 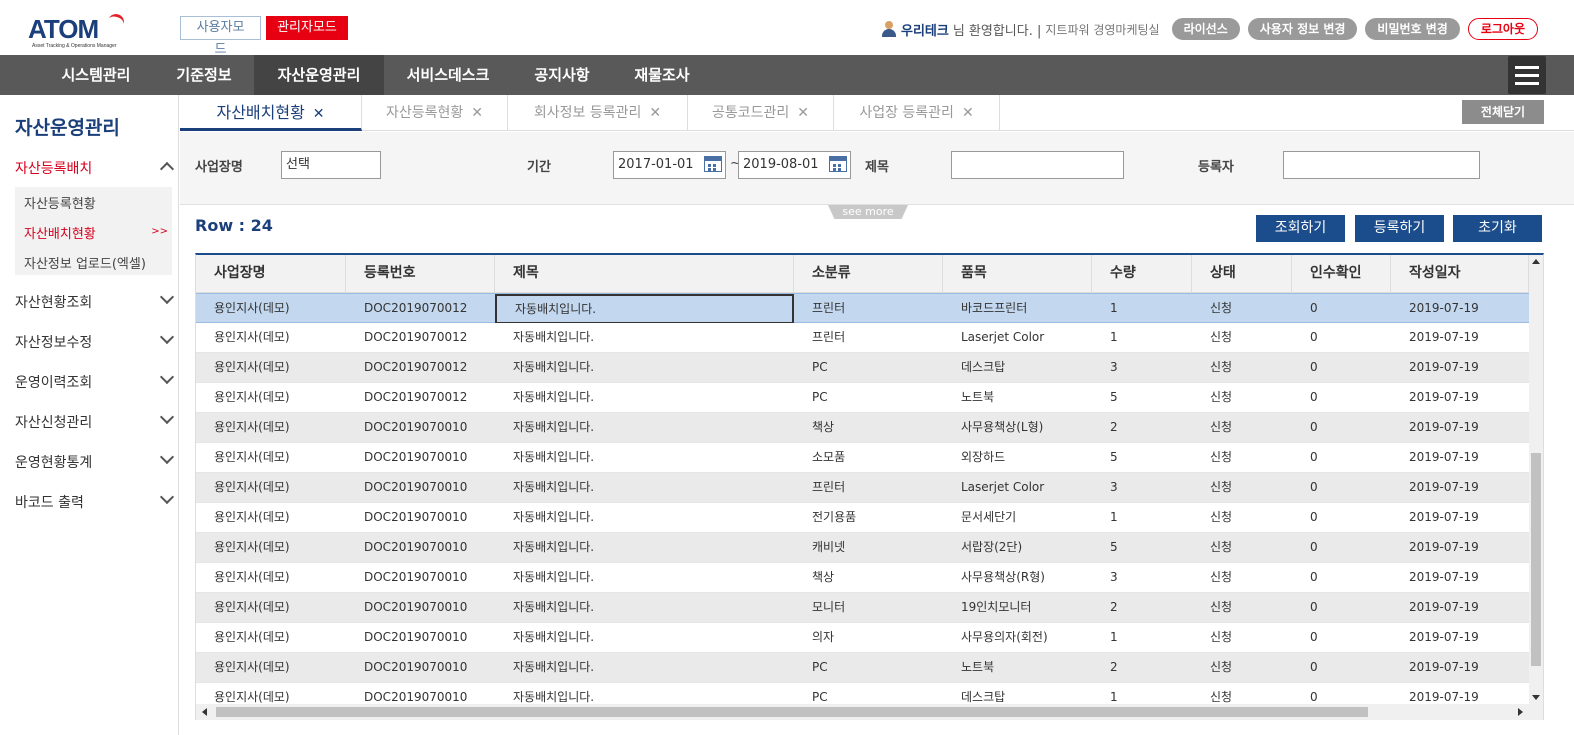 What do you see at coordinates (1017, 338) in the screenshot?
I see `cell-item: Laserjet Color` at bounding box center [1017, 338].